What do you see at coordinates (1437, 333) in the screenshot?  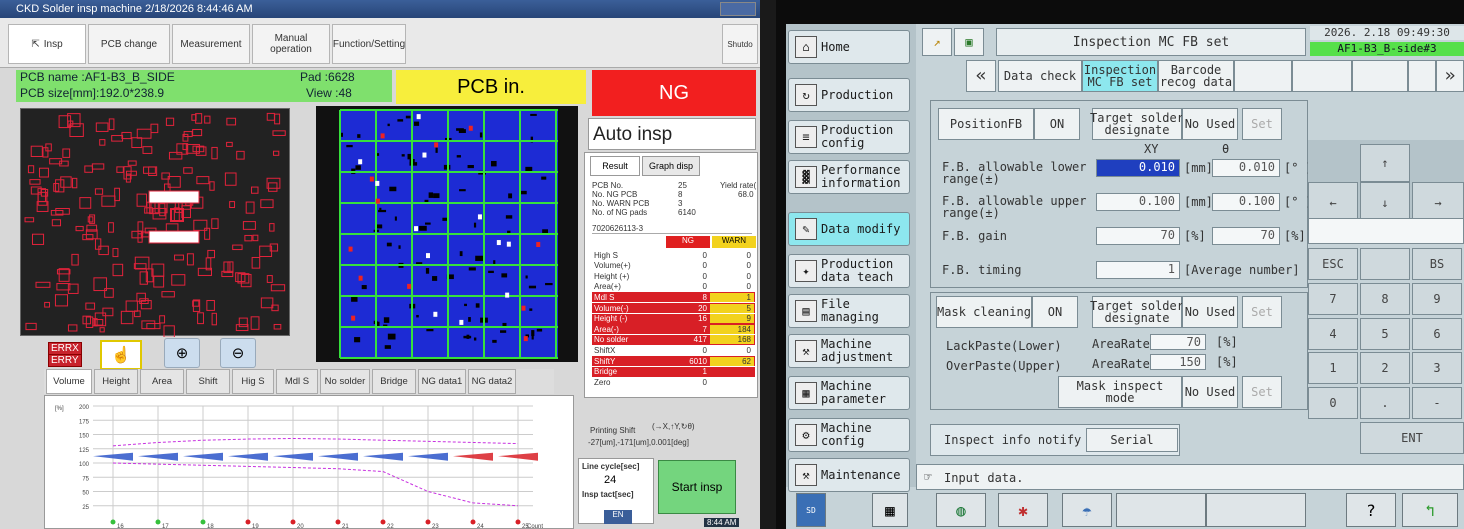 I see `keypad-key: 6` at bounding box center [1437, 333].